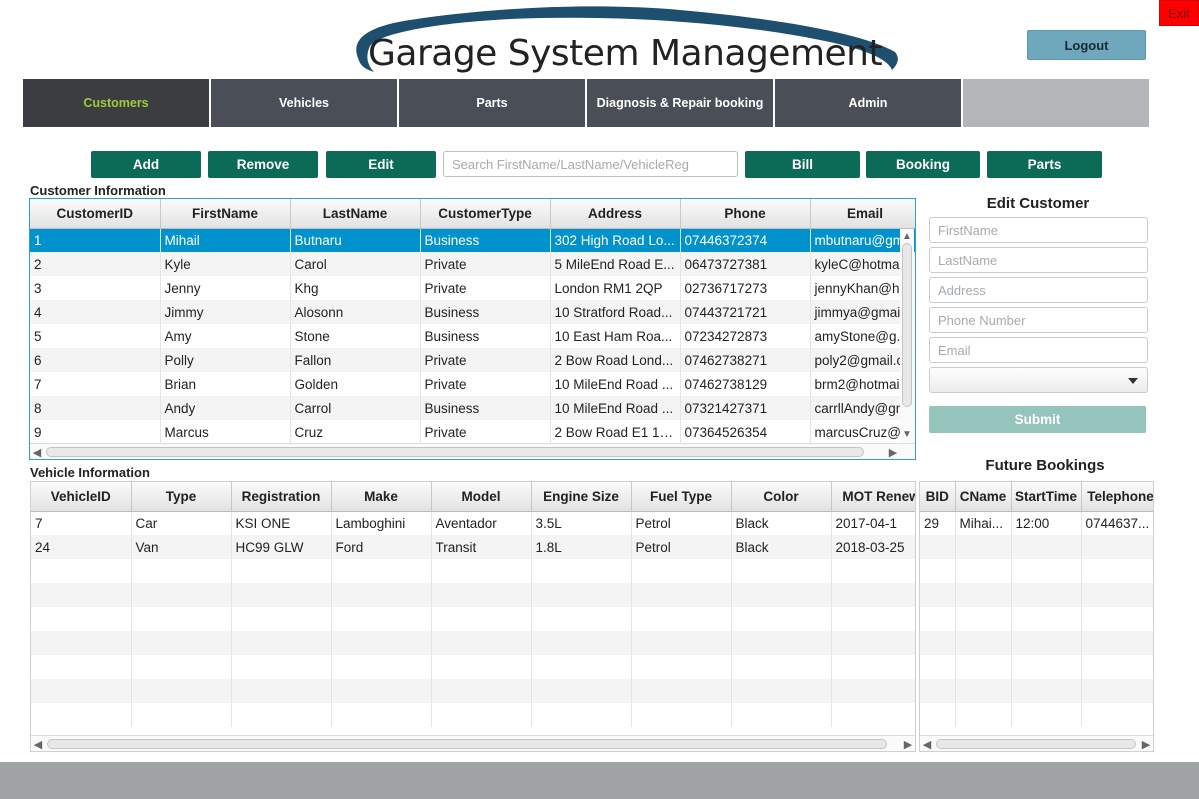  I want to click on add-button: Add, so click(146, 164).